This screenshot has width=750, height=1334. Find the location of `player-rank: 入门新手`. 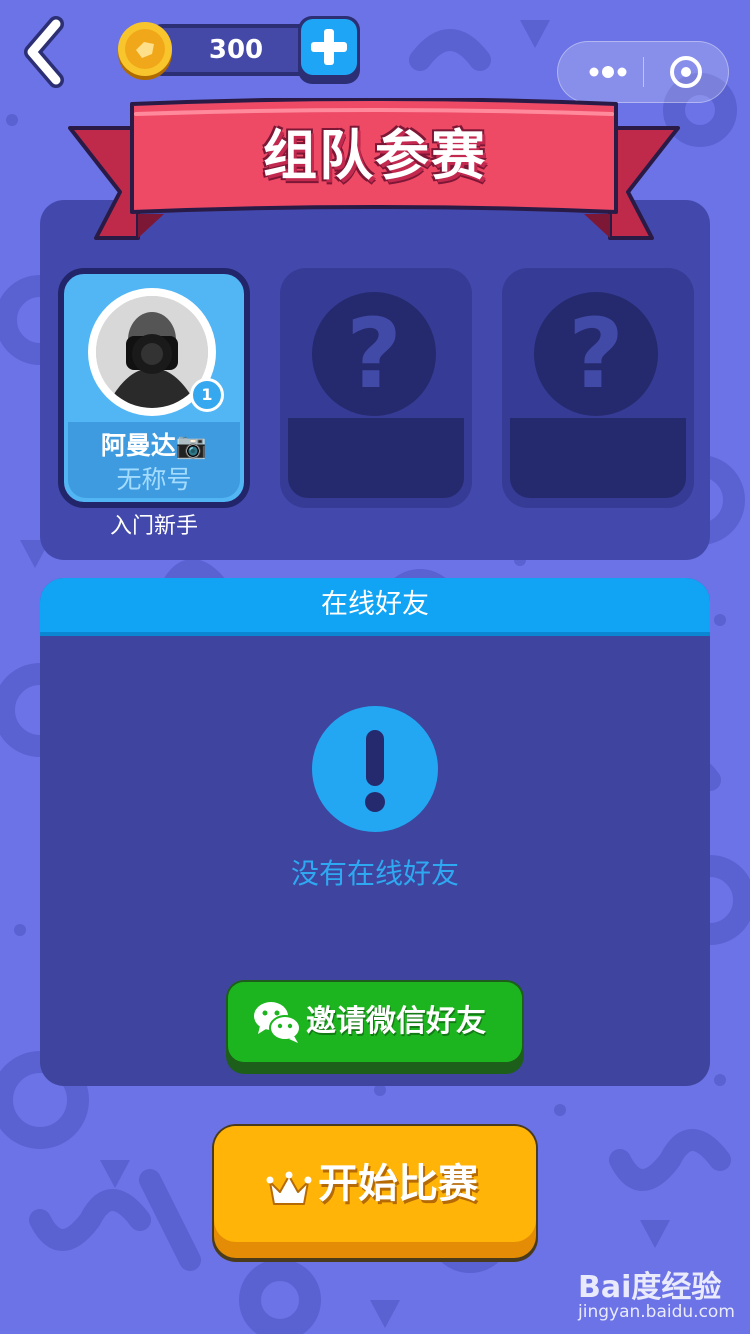

player-rank: 入门新手 is located at coordinates (153, 526).